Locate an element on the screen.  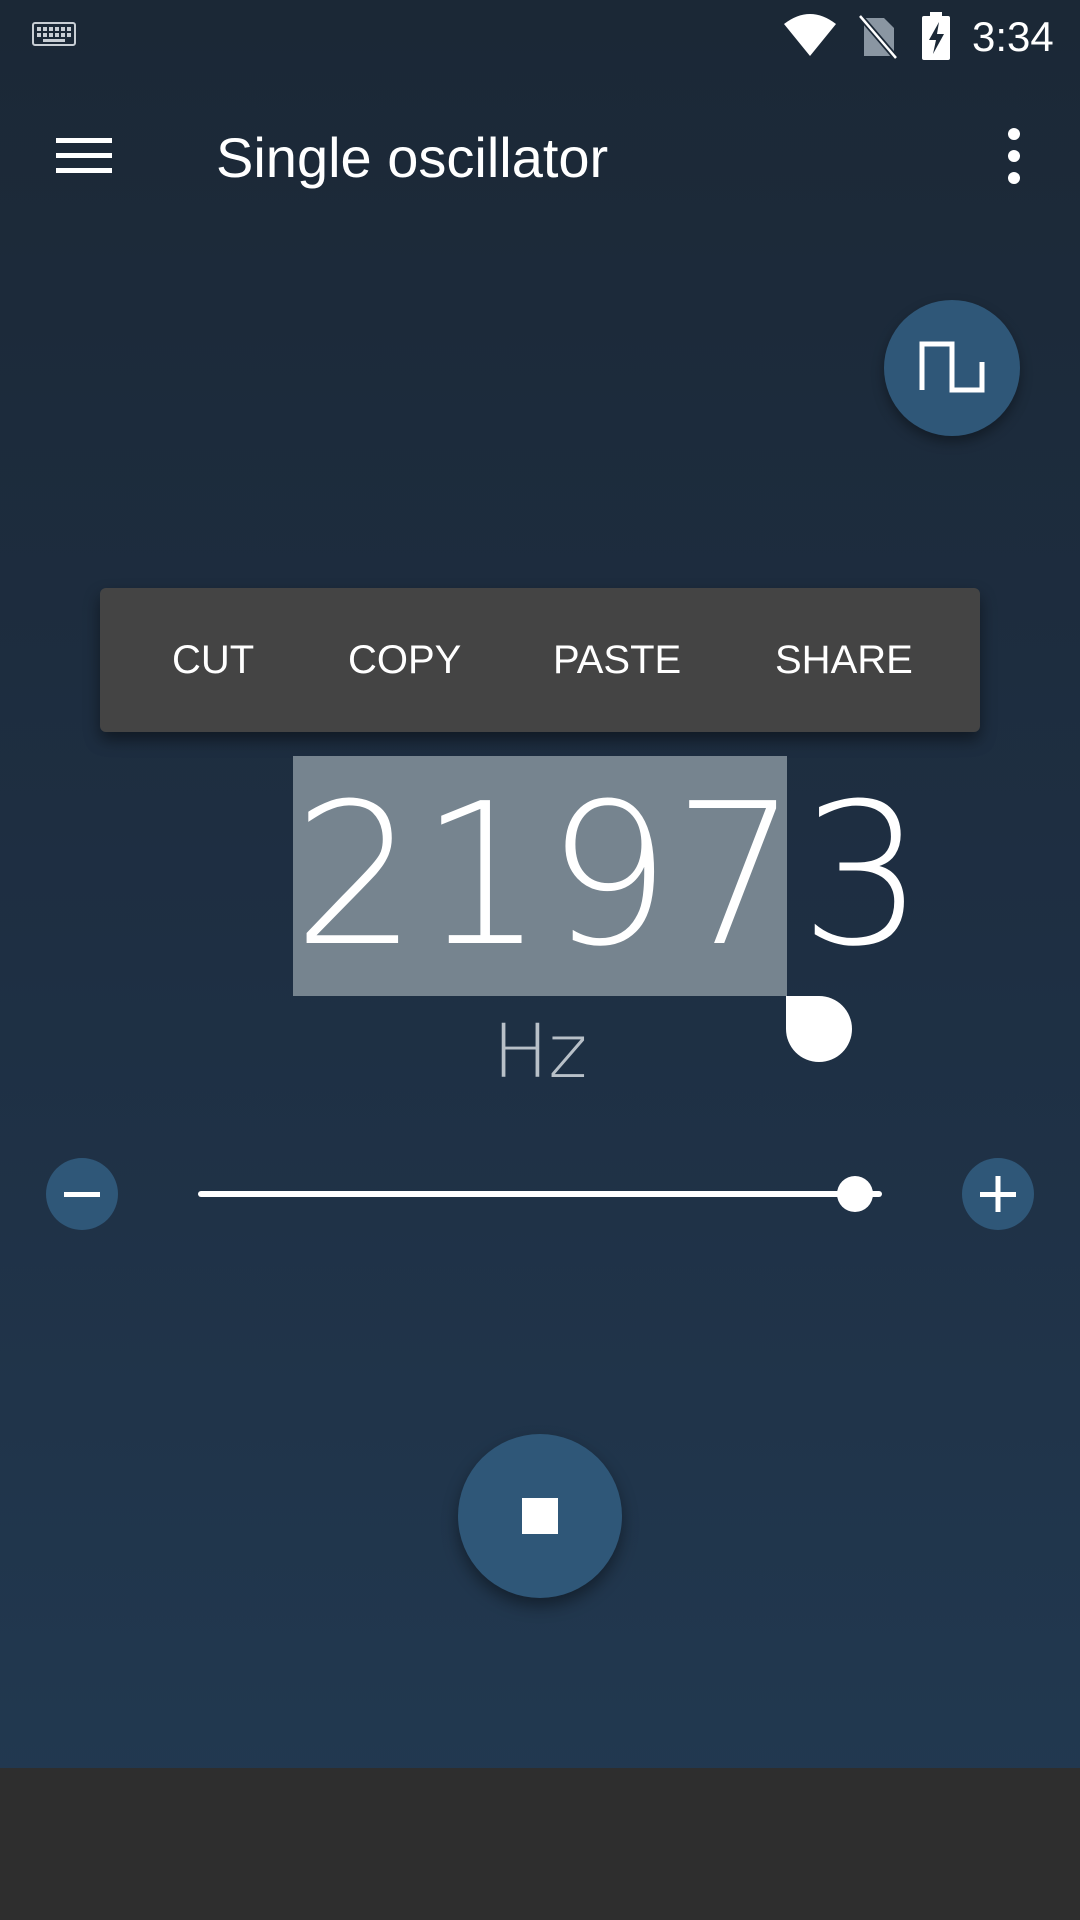
text-selection-menu: CUT COPY PASTE SHARE is located at coordinates (540, 660).